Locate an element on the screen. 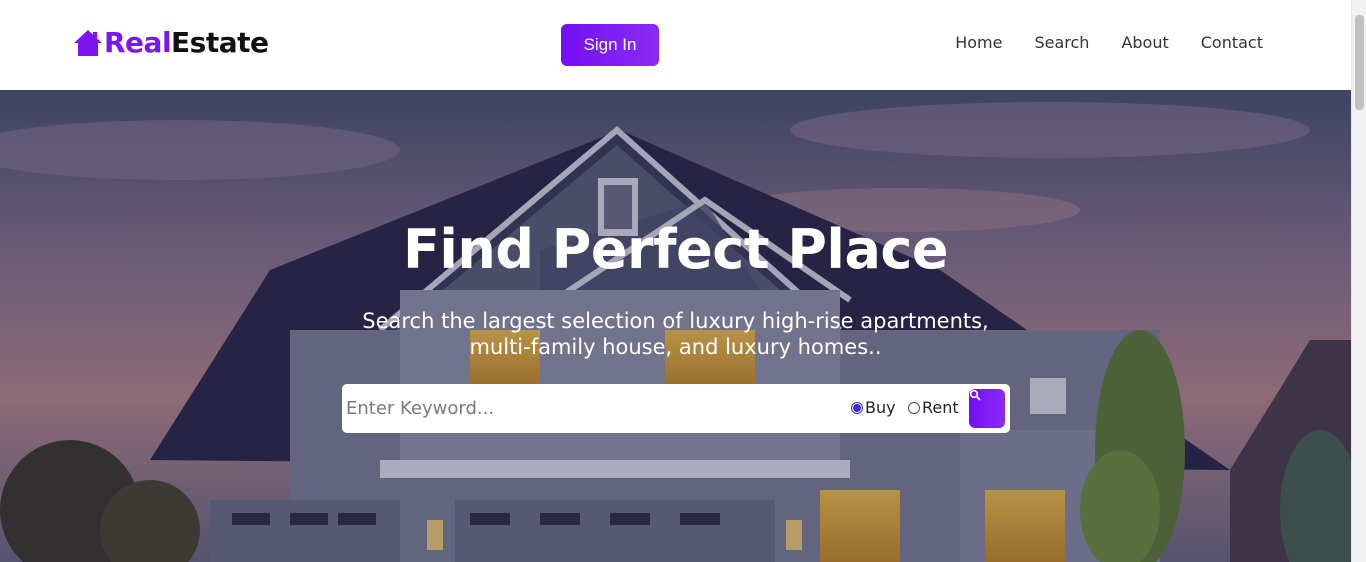 This screenshot has width=1366, height=562. scrollbar-thumb is located at coordinates (1359, 62).